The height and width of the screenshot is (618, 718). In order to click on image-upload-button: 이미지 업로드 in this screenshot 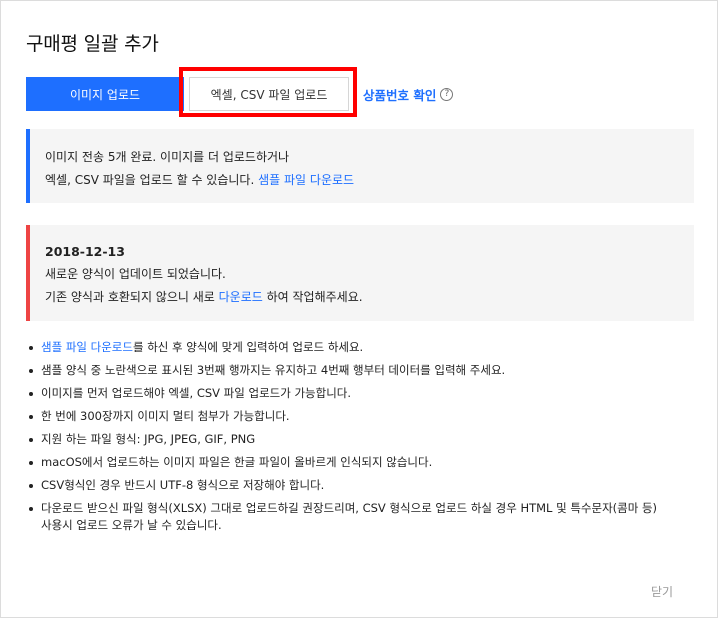, I will do `click(105, 94)`.